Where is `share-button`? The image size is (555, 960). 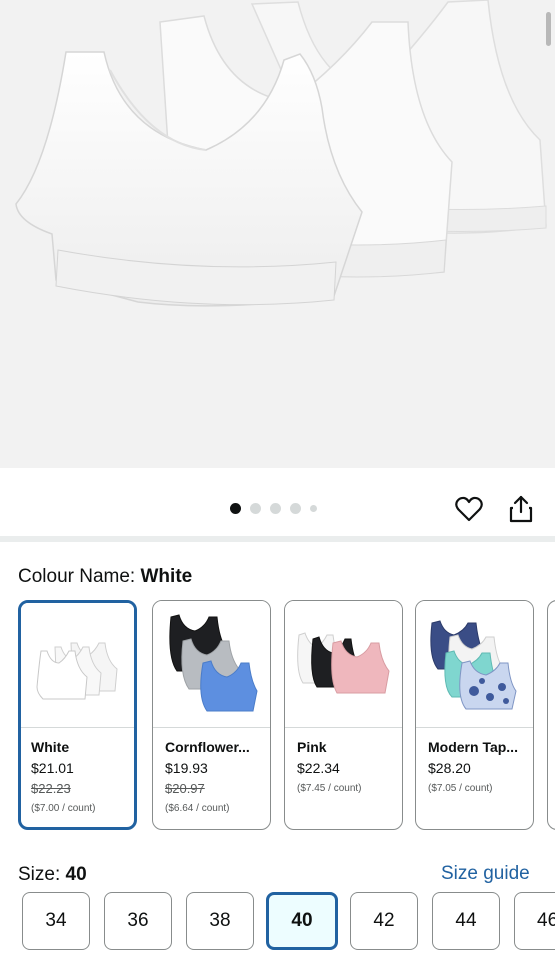 share-button is located at coordinates (521, 509).